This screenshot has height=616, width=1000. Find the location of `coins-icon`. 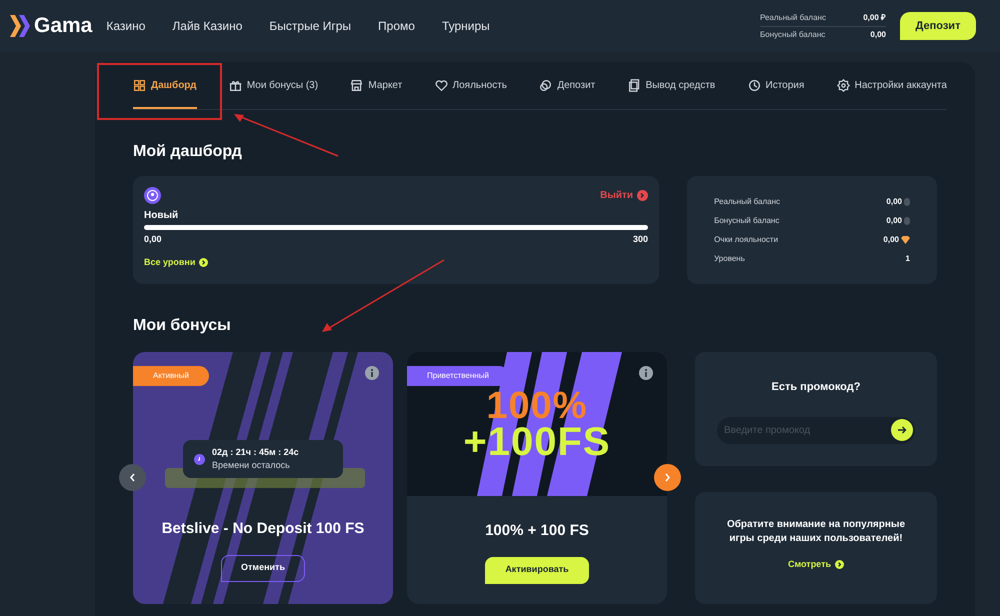

coins-icon is located at coordinates (545, 85).